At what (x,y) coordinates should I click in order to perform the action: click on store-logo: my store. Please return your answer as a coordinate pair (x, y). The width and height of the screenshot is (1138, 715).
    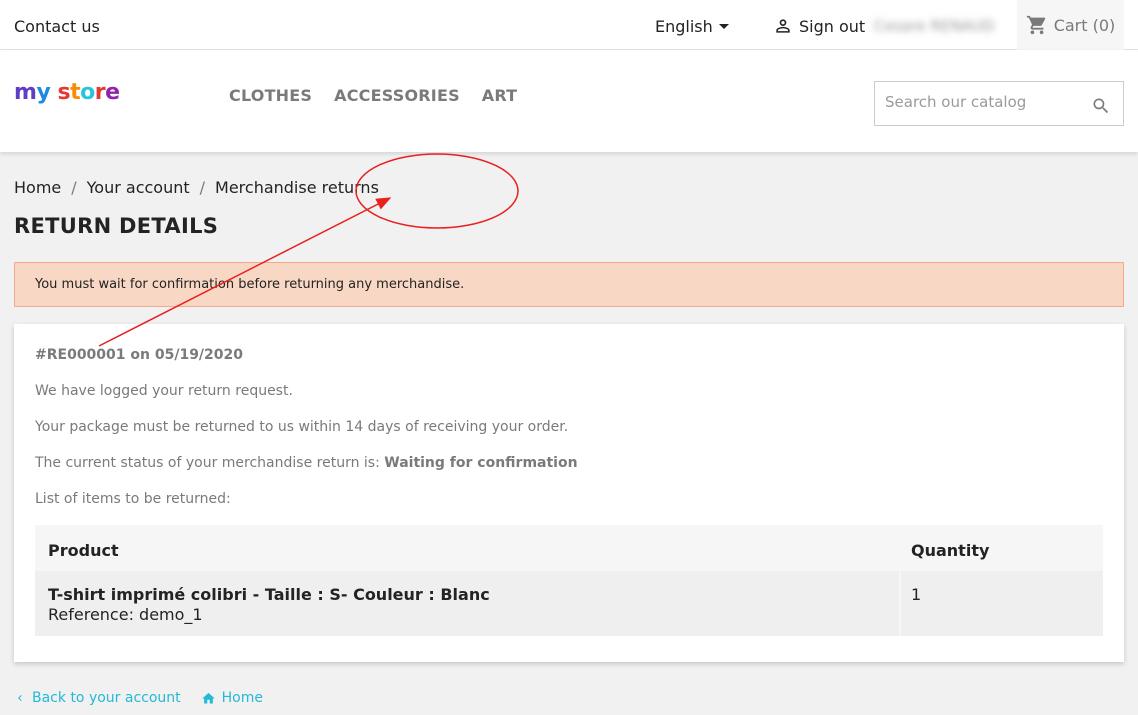
    Looking at the image, I should click on (67, 92).